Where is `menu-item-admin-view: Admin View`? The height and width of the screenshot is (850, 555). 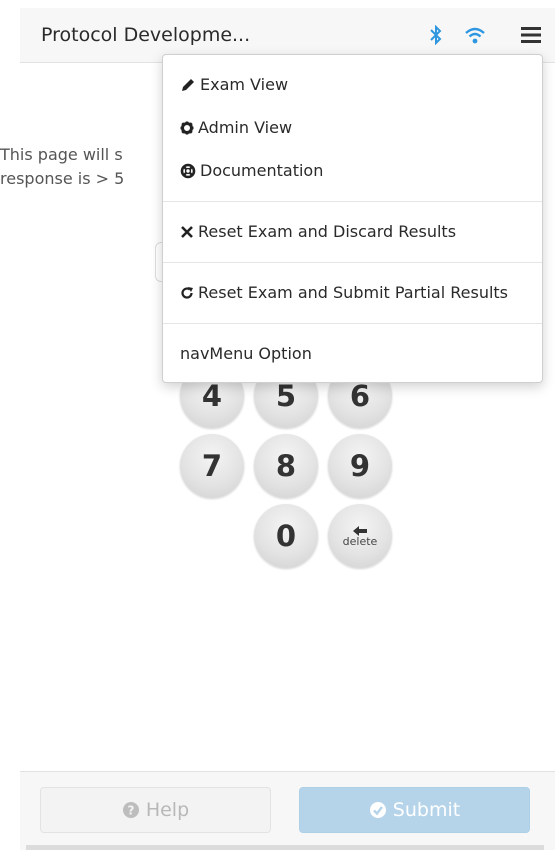 menu-item-admin-view: Admin View is located at coordinates (236, 128).